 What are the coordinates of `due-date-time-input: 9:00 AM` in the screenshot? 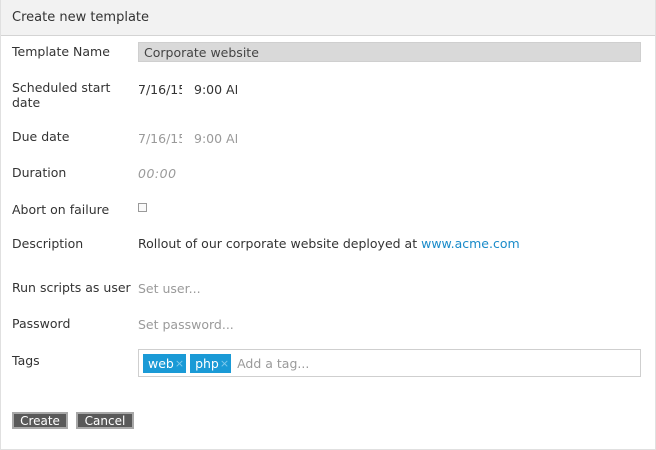 It's located at (215, 138).